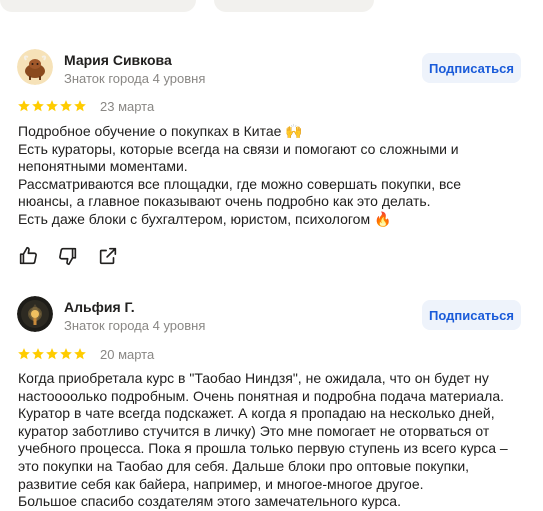 The height and width of the screenshot is (511, 543). I want to click on top-card-right, so click(294, 6).